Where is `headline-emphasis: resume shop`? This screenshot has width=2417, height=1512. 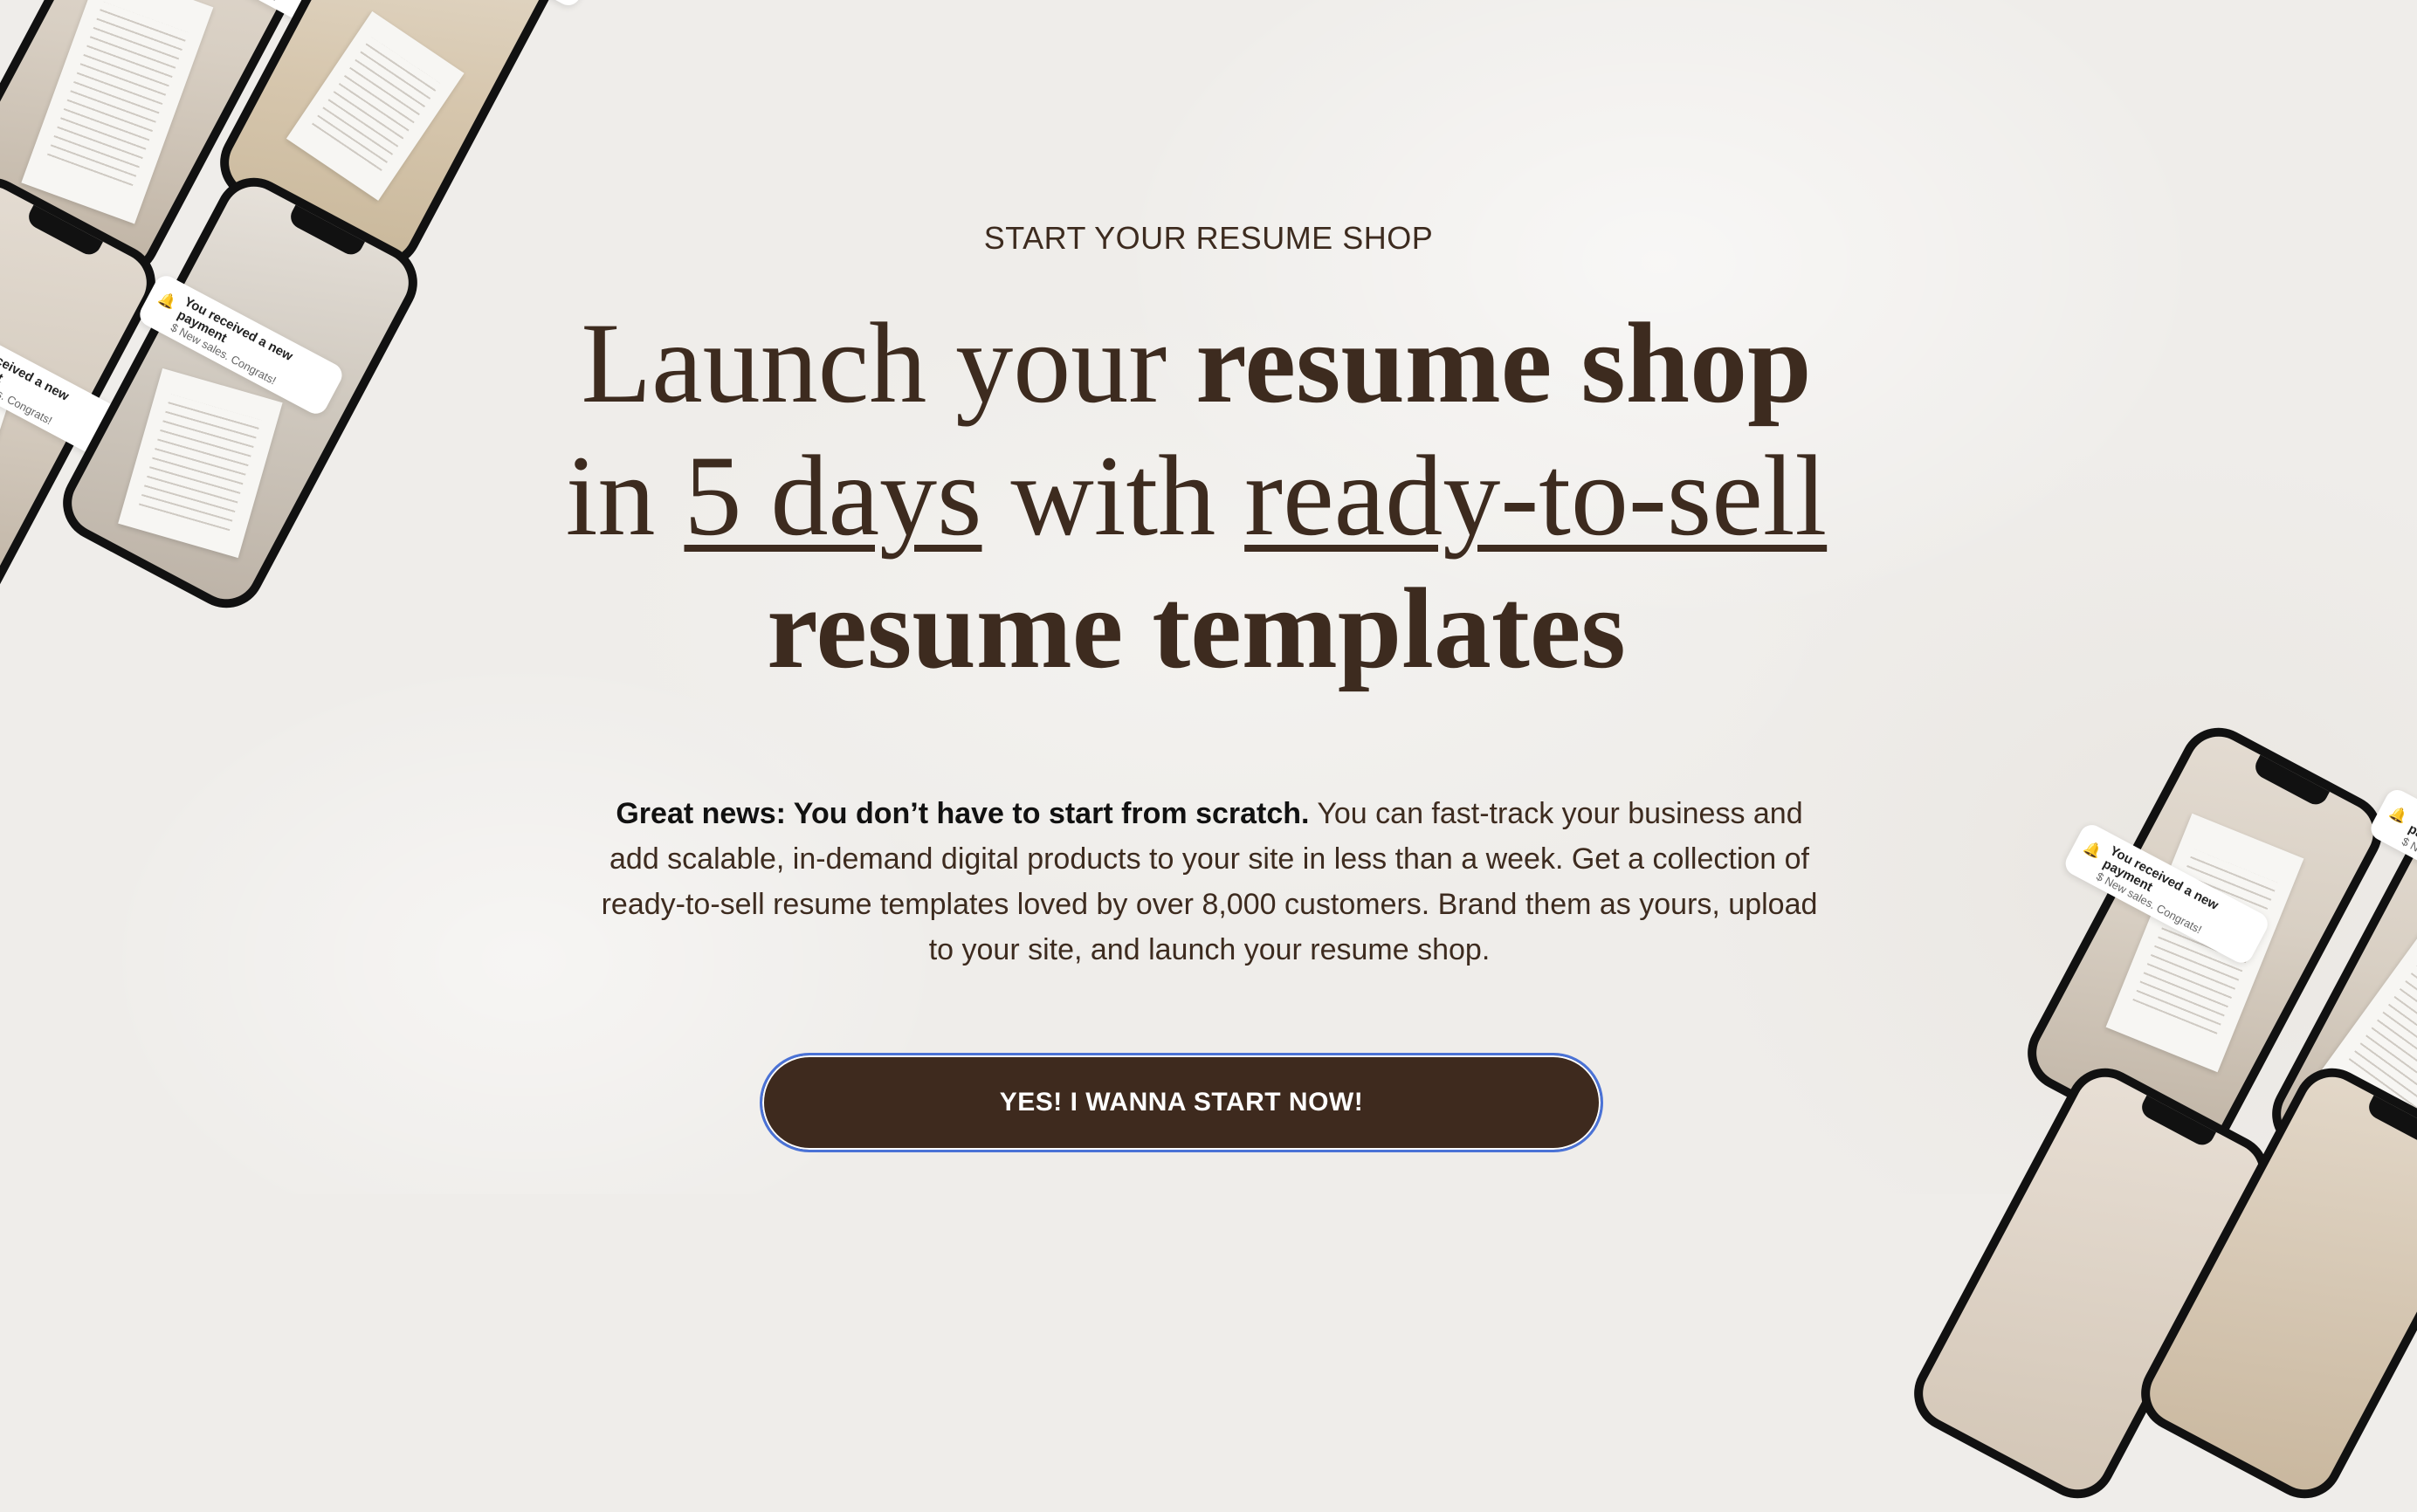 headline-emphasis: resume shop is located at coordinates (1503, 363).